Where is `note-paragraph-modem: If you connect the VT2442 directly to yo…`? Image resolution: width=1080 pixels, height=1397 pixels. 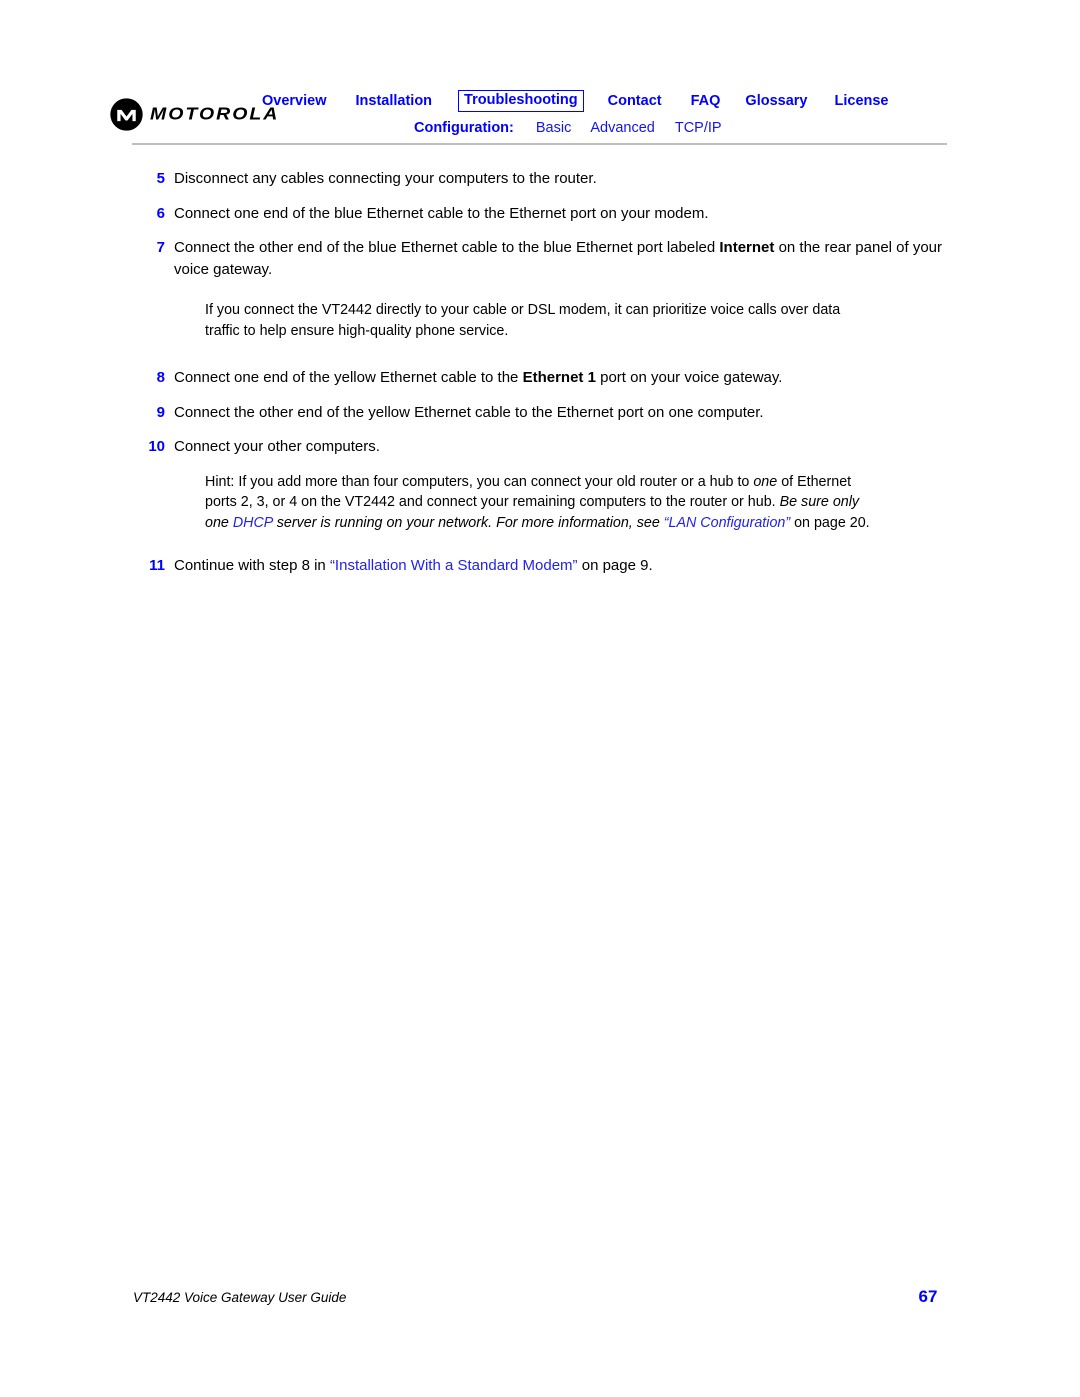
note-paragraph-modem: If you connect the VT2442 directly to yo… is located at coordinates (541, 320).